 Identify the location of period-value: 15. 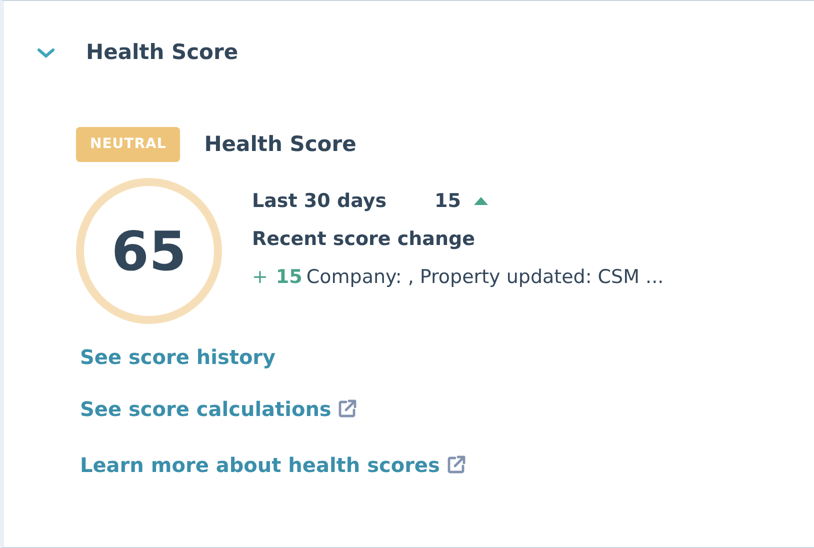
(447, 201).